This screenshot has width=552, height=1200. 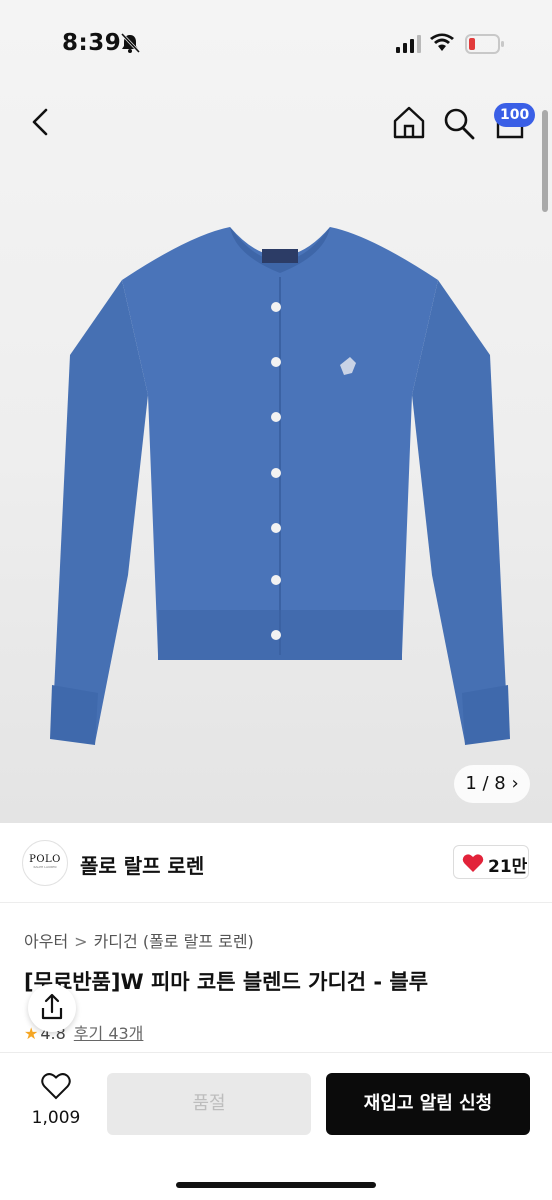 I want to click on brand-like-count: 21만, so click(x=508, y=867).